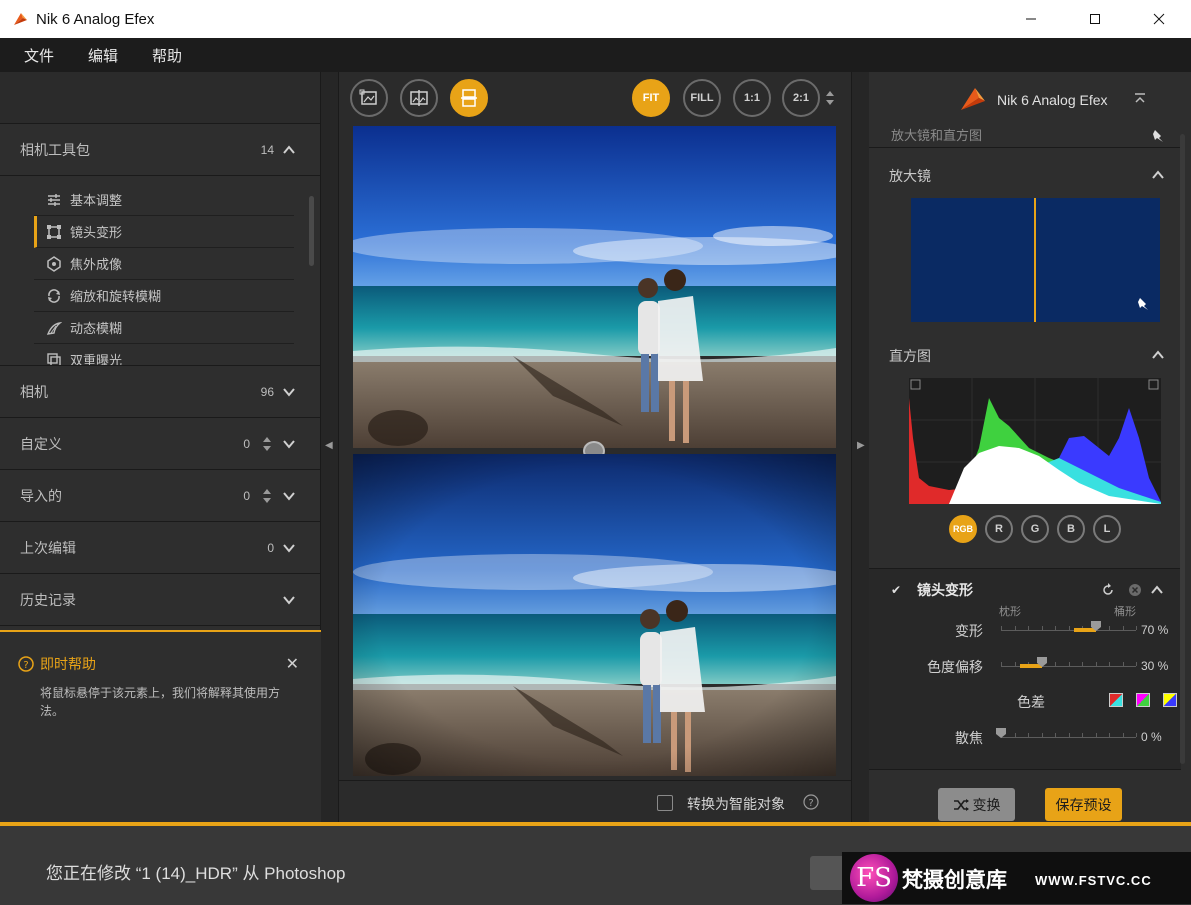 The image size is (1191, 905). I want to click on reset-icon, so click(1108, 590).